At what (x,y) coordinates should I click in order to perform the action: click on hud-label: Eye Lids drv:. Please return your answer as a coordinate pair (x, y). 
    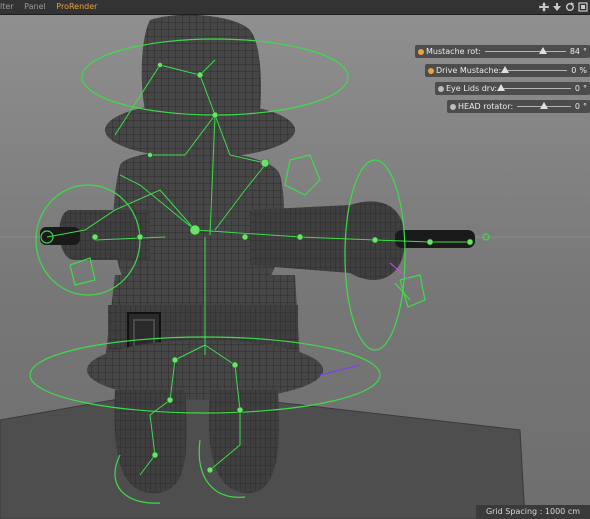
    Looking at the image, I should click on (472, 88).